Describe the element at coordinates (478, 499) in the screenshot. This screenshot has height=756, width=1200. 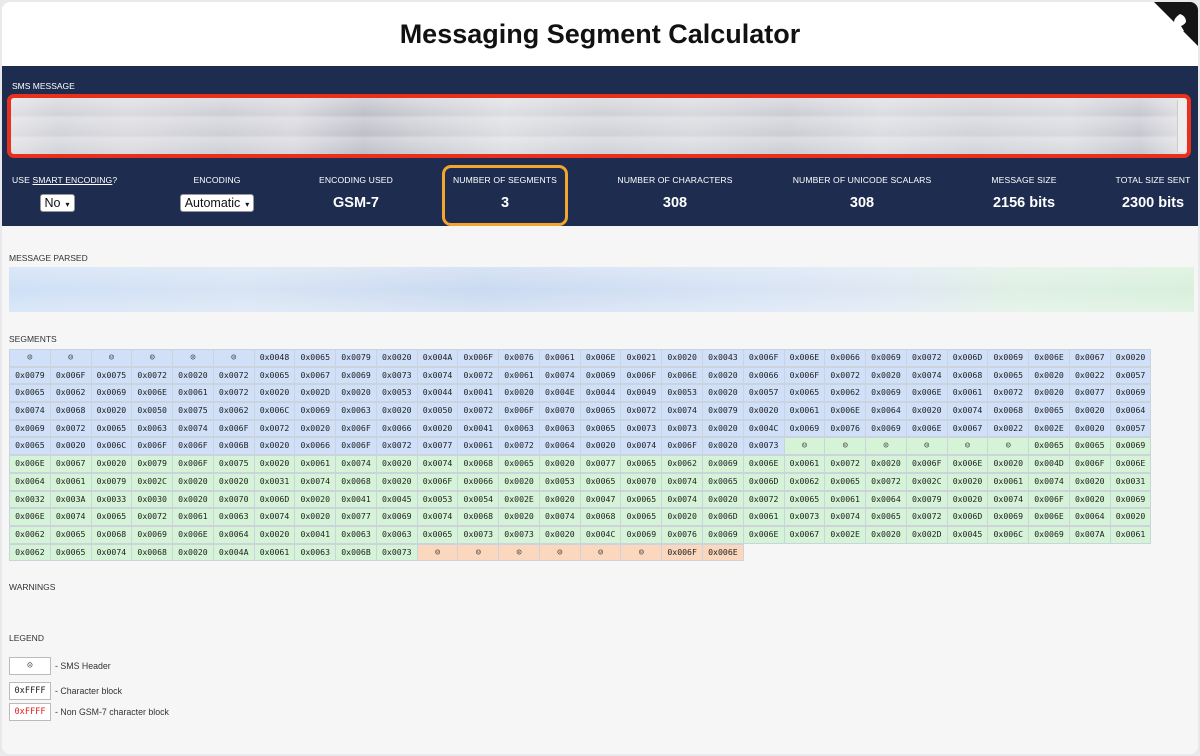
I see `character-cell: 0x0054` at that location.